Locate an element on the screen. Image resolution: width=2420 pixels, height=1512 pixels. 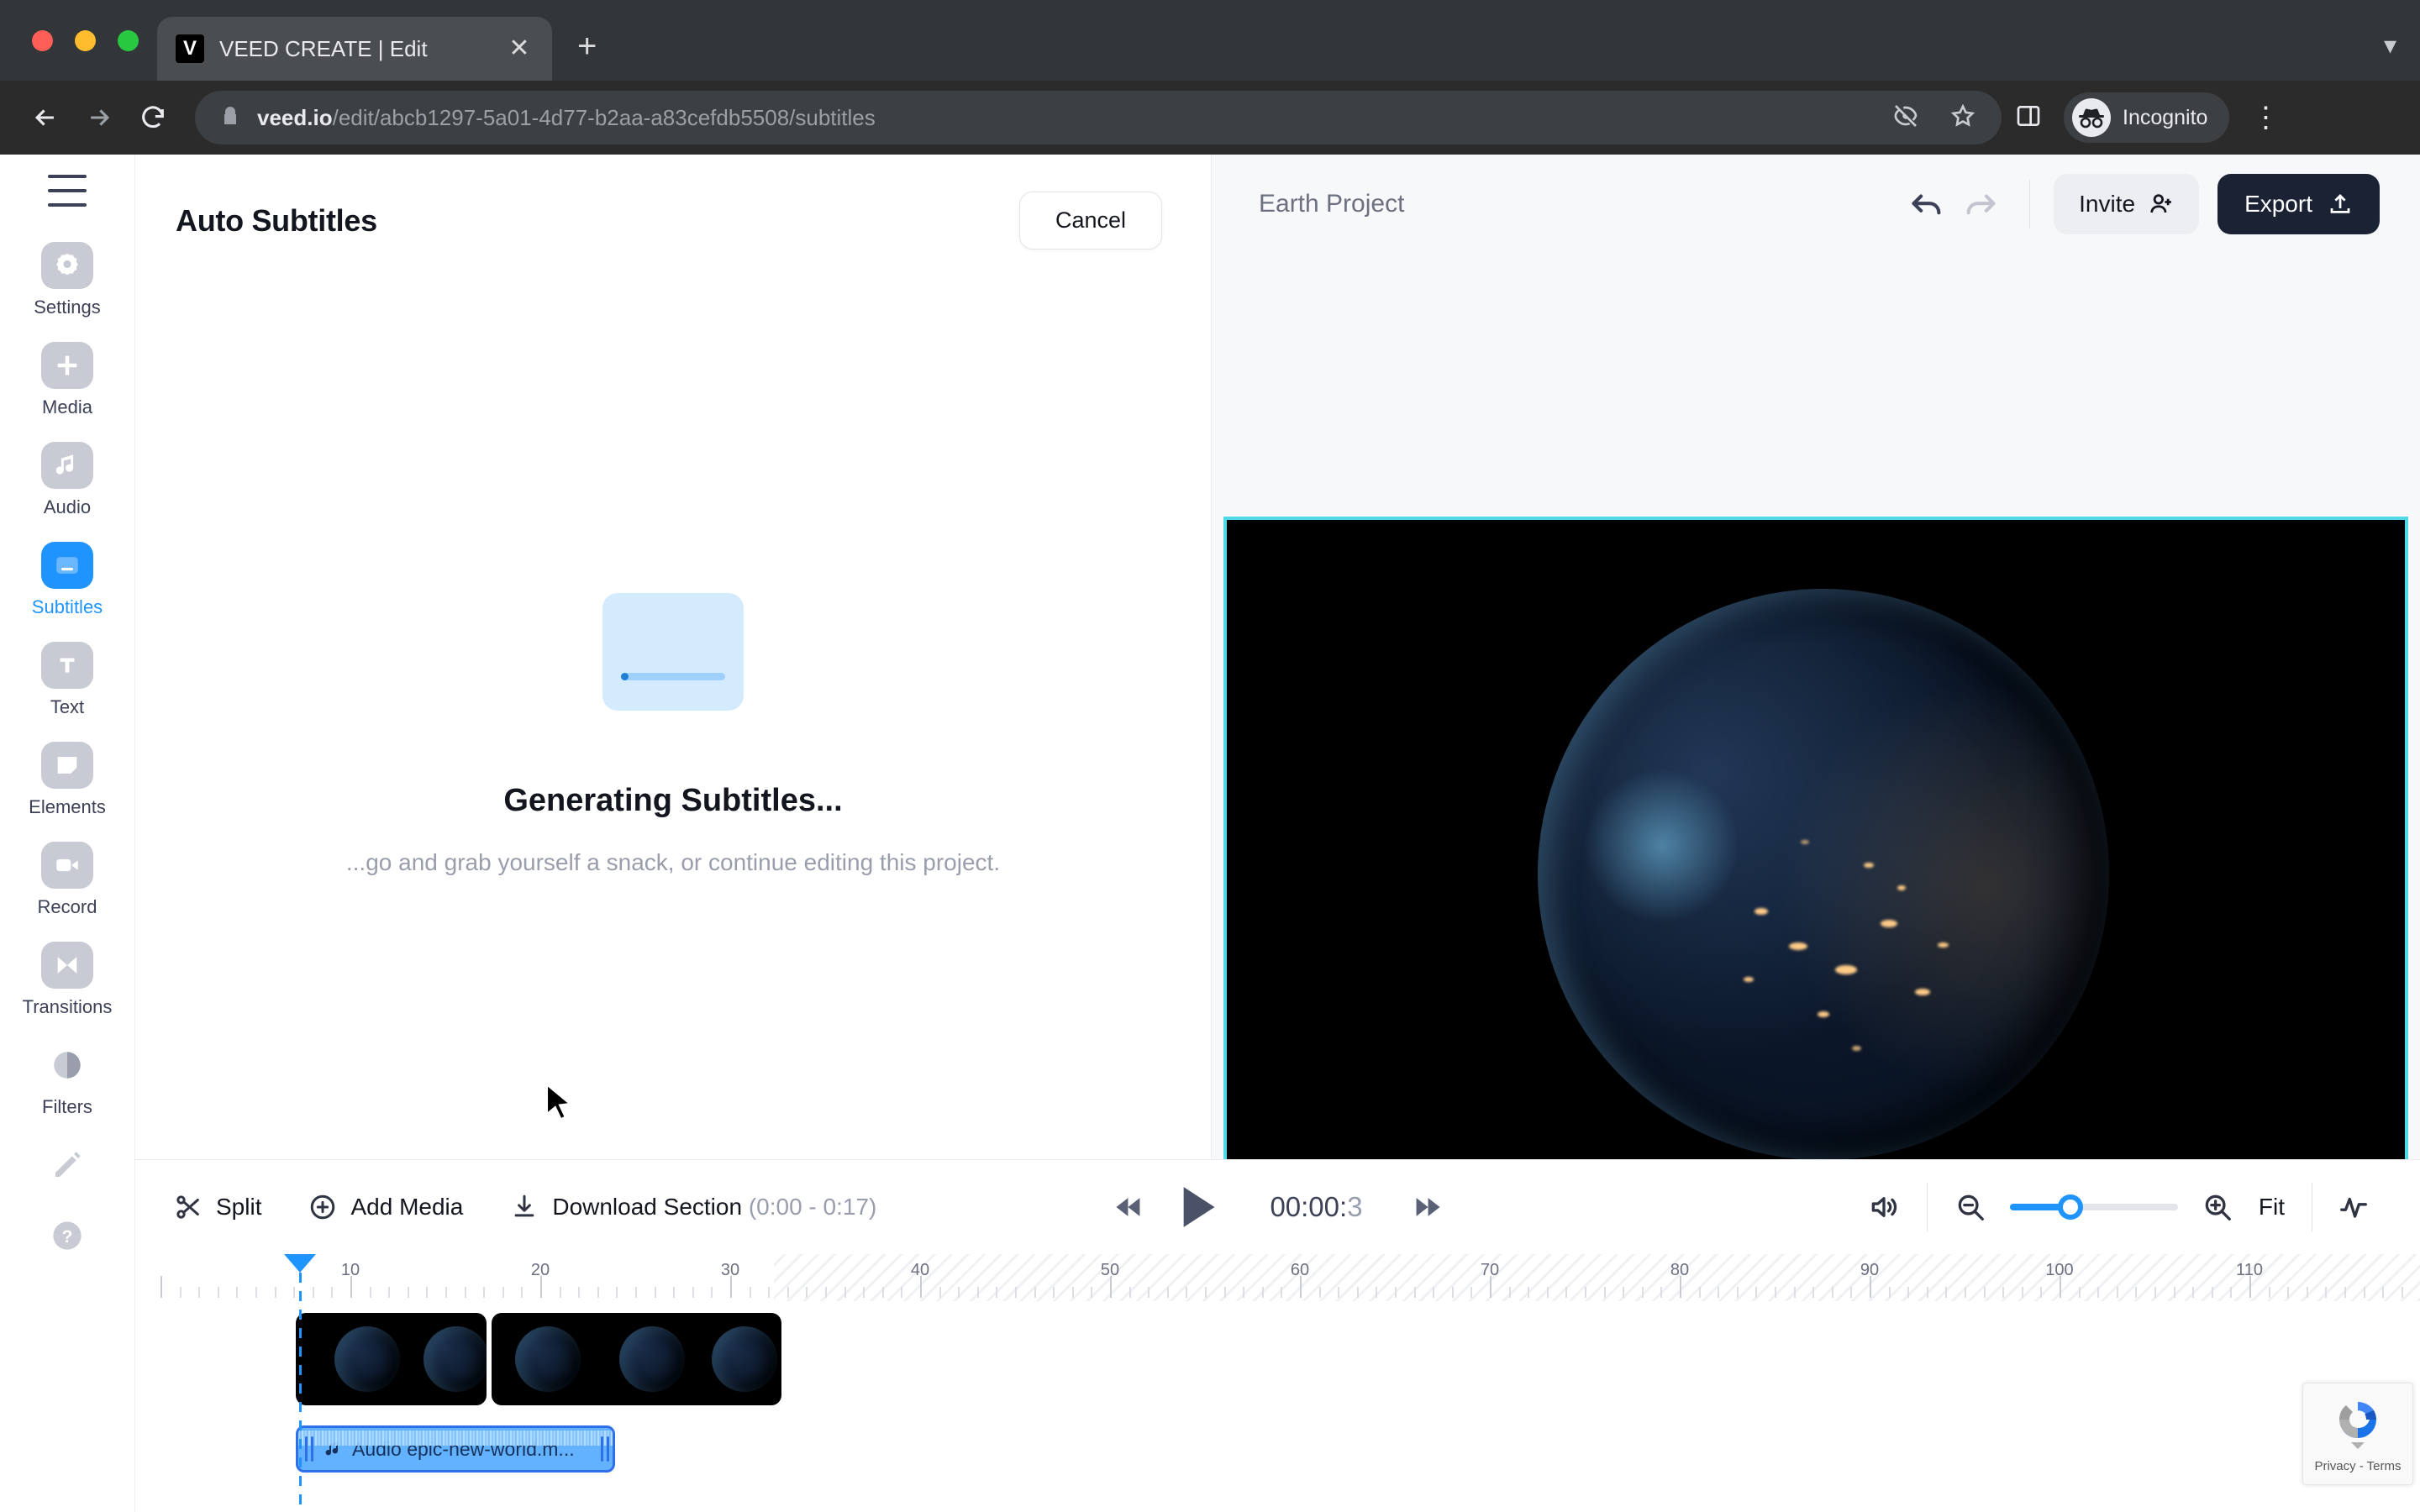
timecode-frac: 3 is located at coordinates (1355, 1206).